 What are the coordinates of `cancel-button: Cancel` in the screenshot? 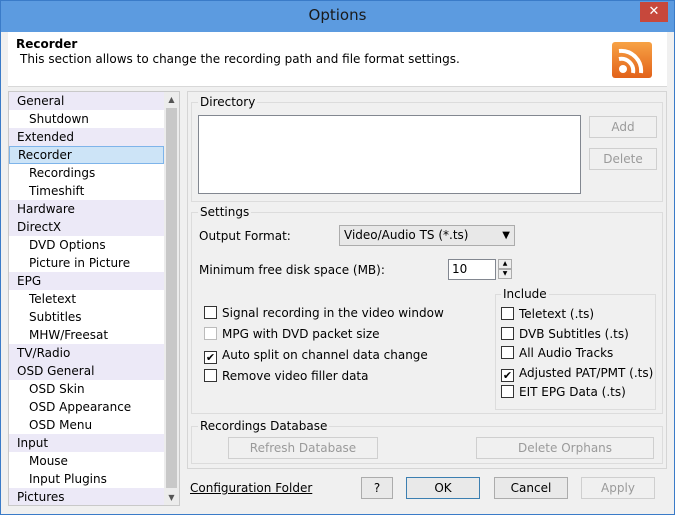 It's located at (531, 488).